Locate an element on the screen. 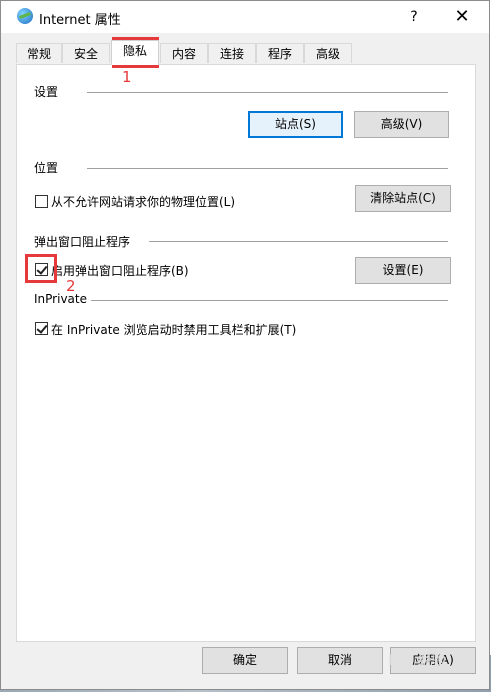 This screenshot has width=491, height=692. watermark-text: Bai 经验 is located at coordinates (417, 661).